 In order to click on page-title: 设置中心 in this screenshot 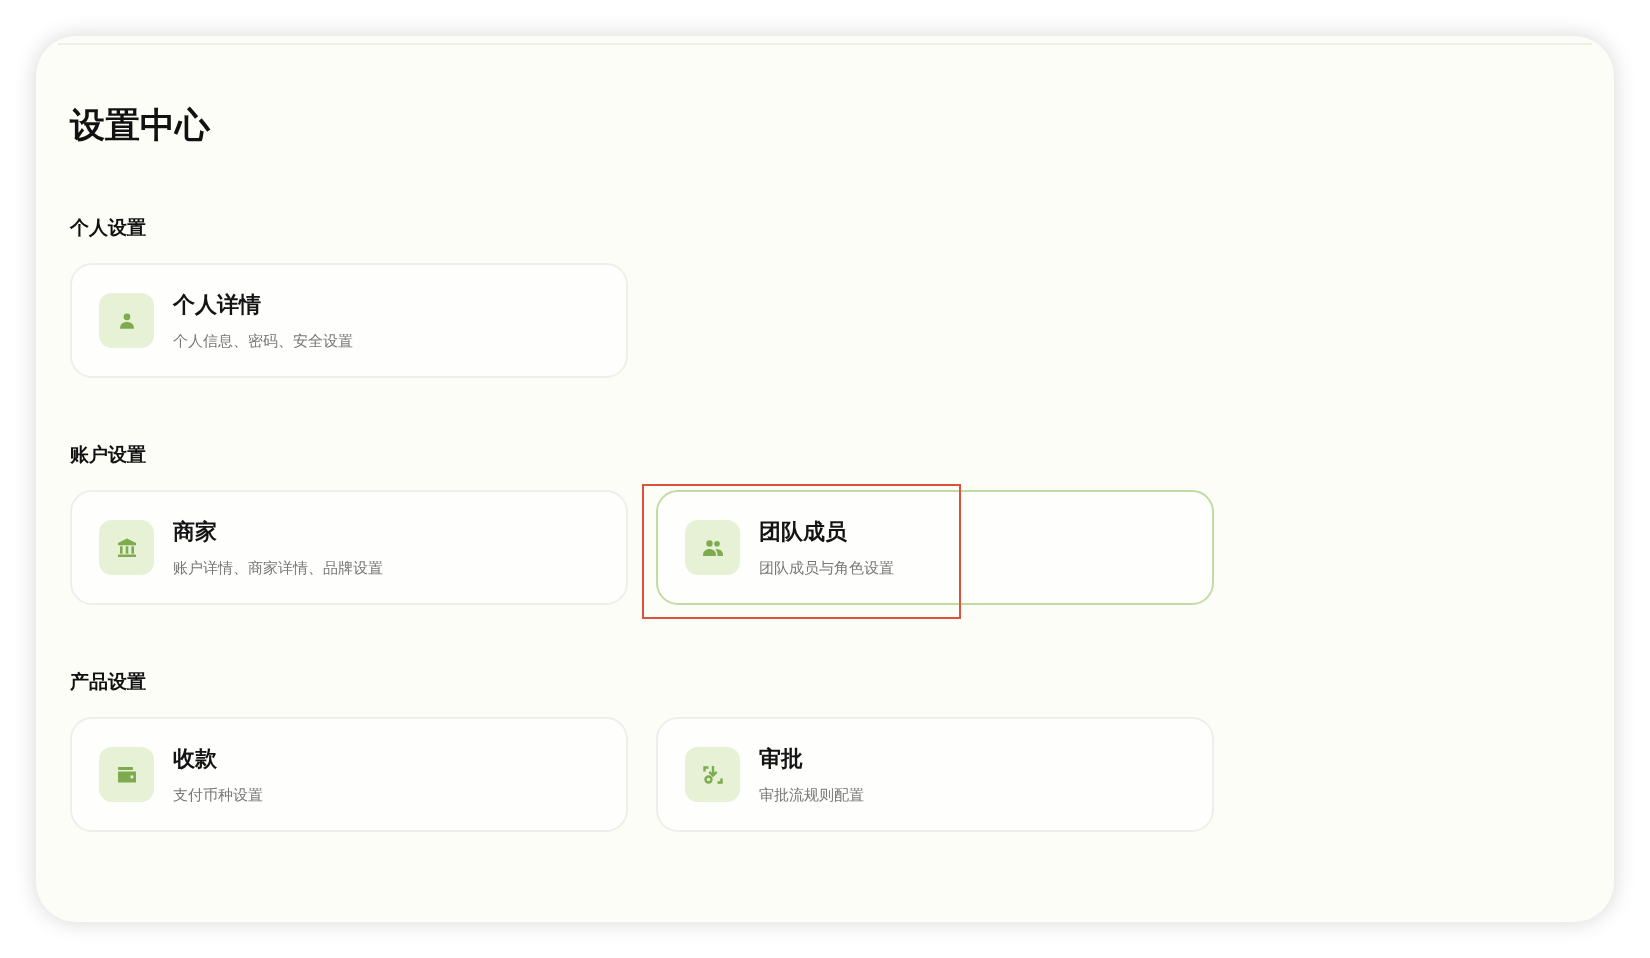, I will do `click(140, 125)`.